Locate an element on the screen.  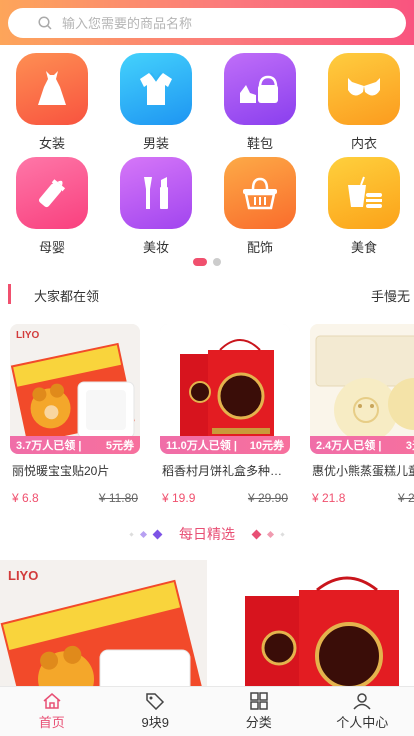
category-shoes-bags: 鞋包 is located at coordinates (260, 102).